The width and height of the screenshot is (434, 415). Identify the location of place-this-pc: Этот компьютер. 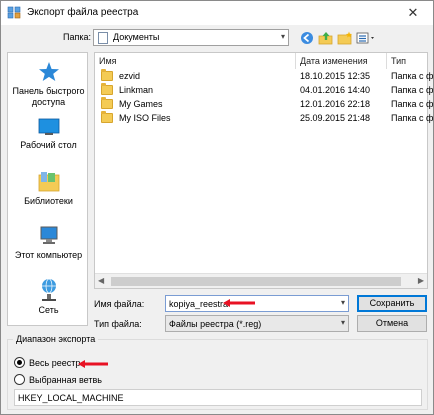
(48, 243).